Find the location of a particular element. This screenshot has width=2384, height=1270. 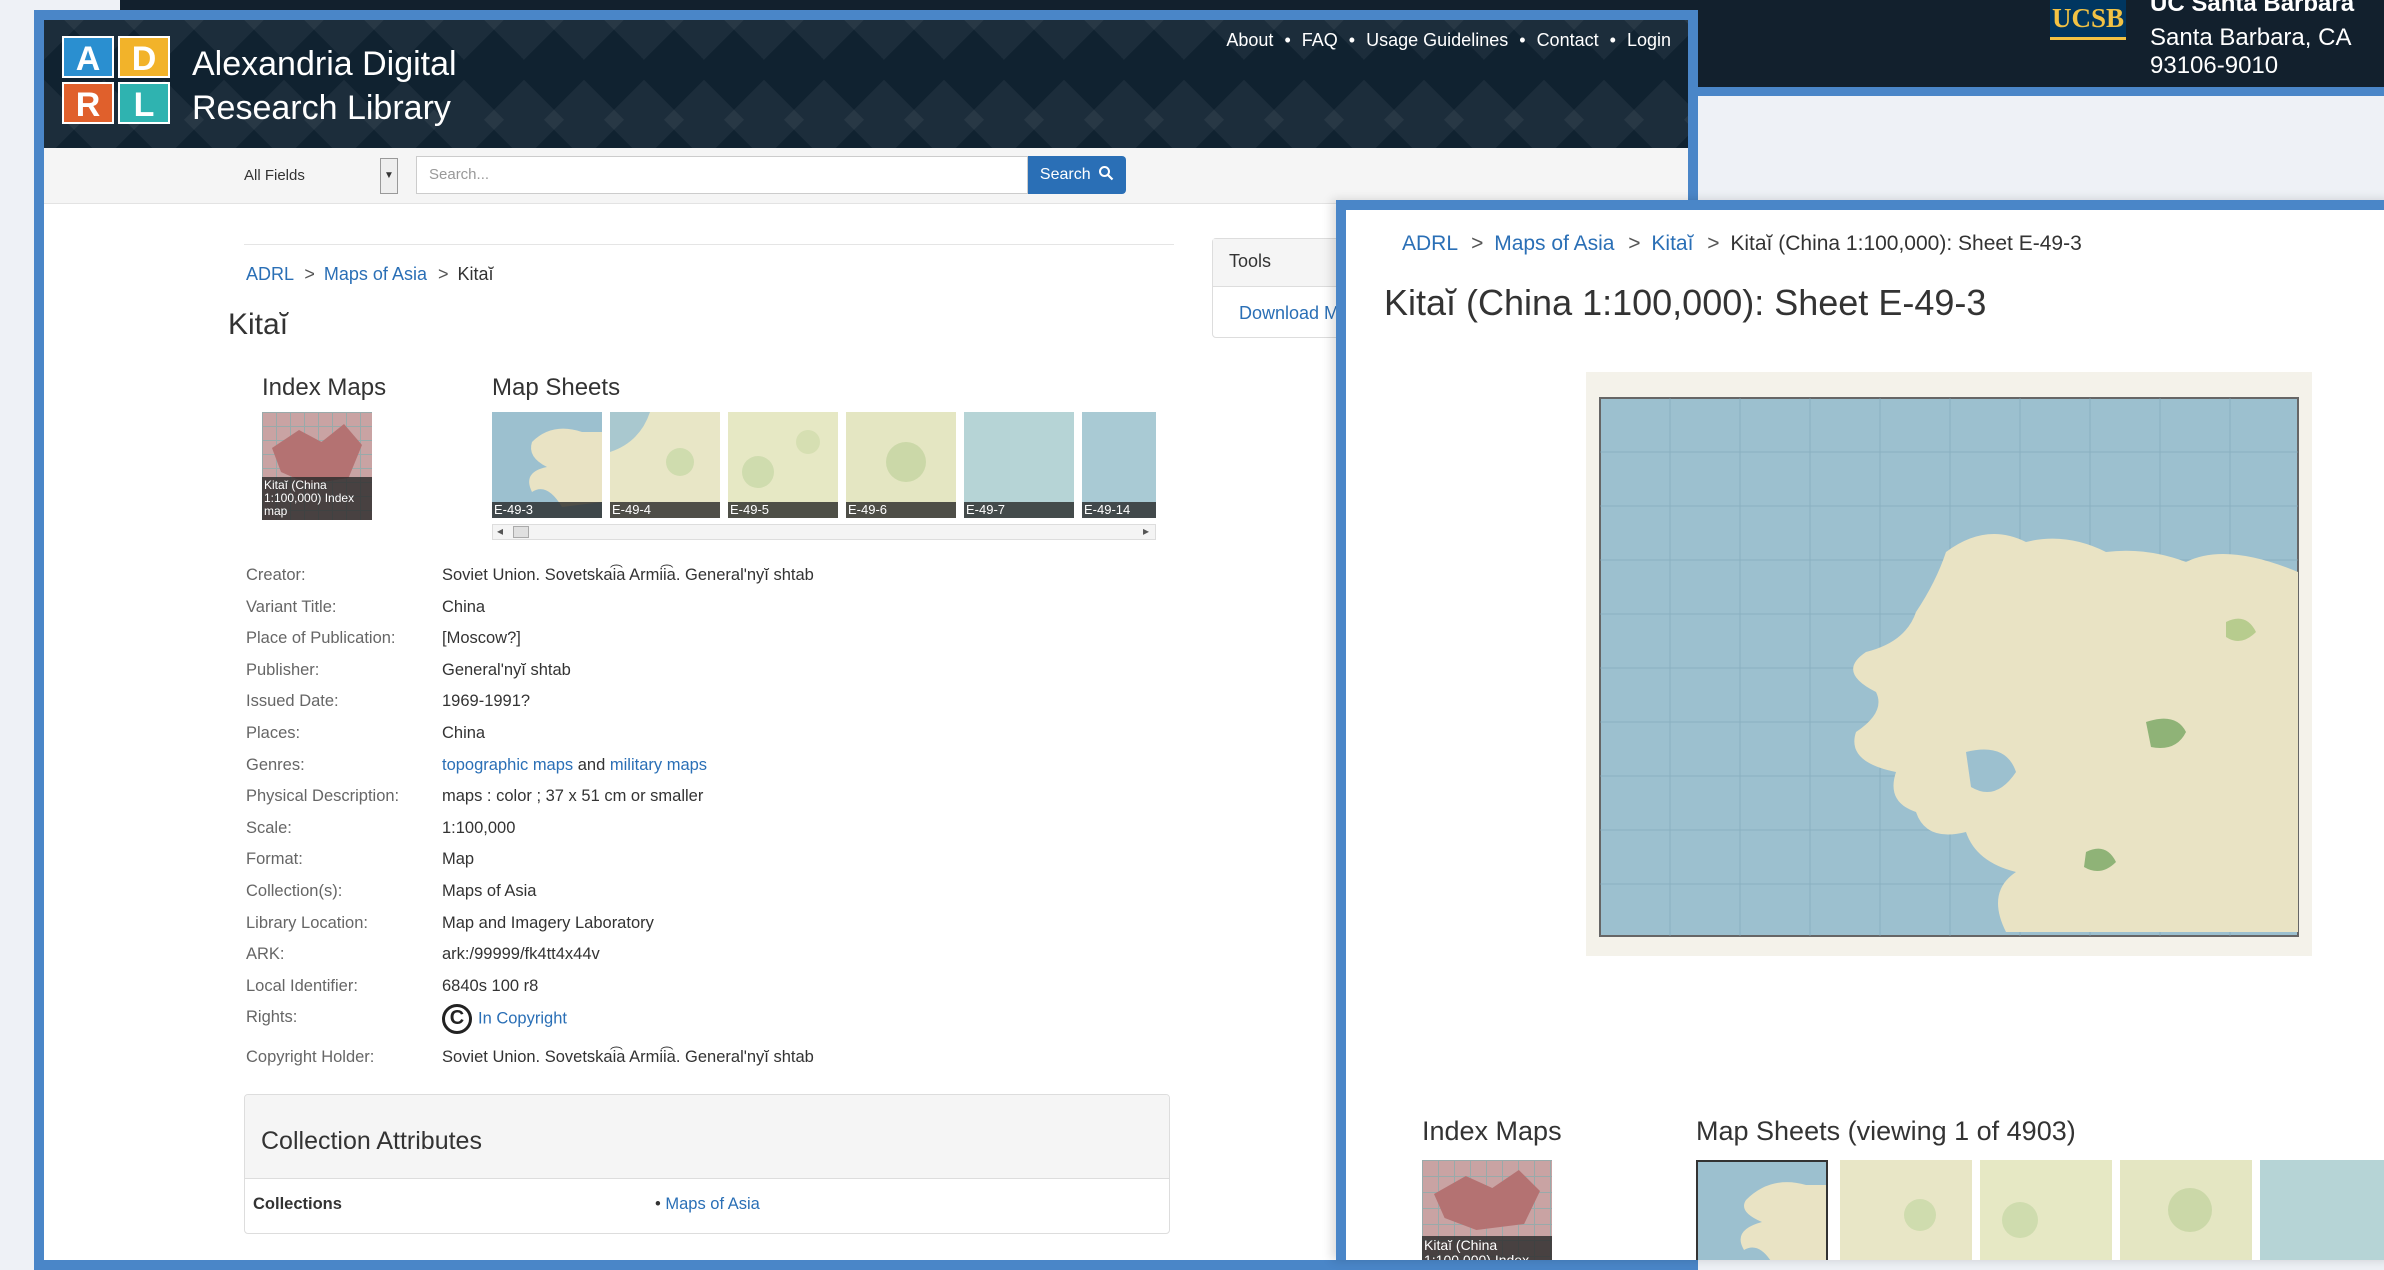

breadcrumb: ADRL > Maps of Asia > Kitaĭ is located at coordinates (370, 274).